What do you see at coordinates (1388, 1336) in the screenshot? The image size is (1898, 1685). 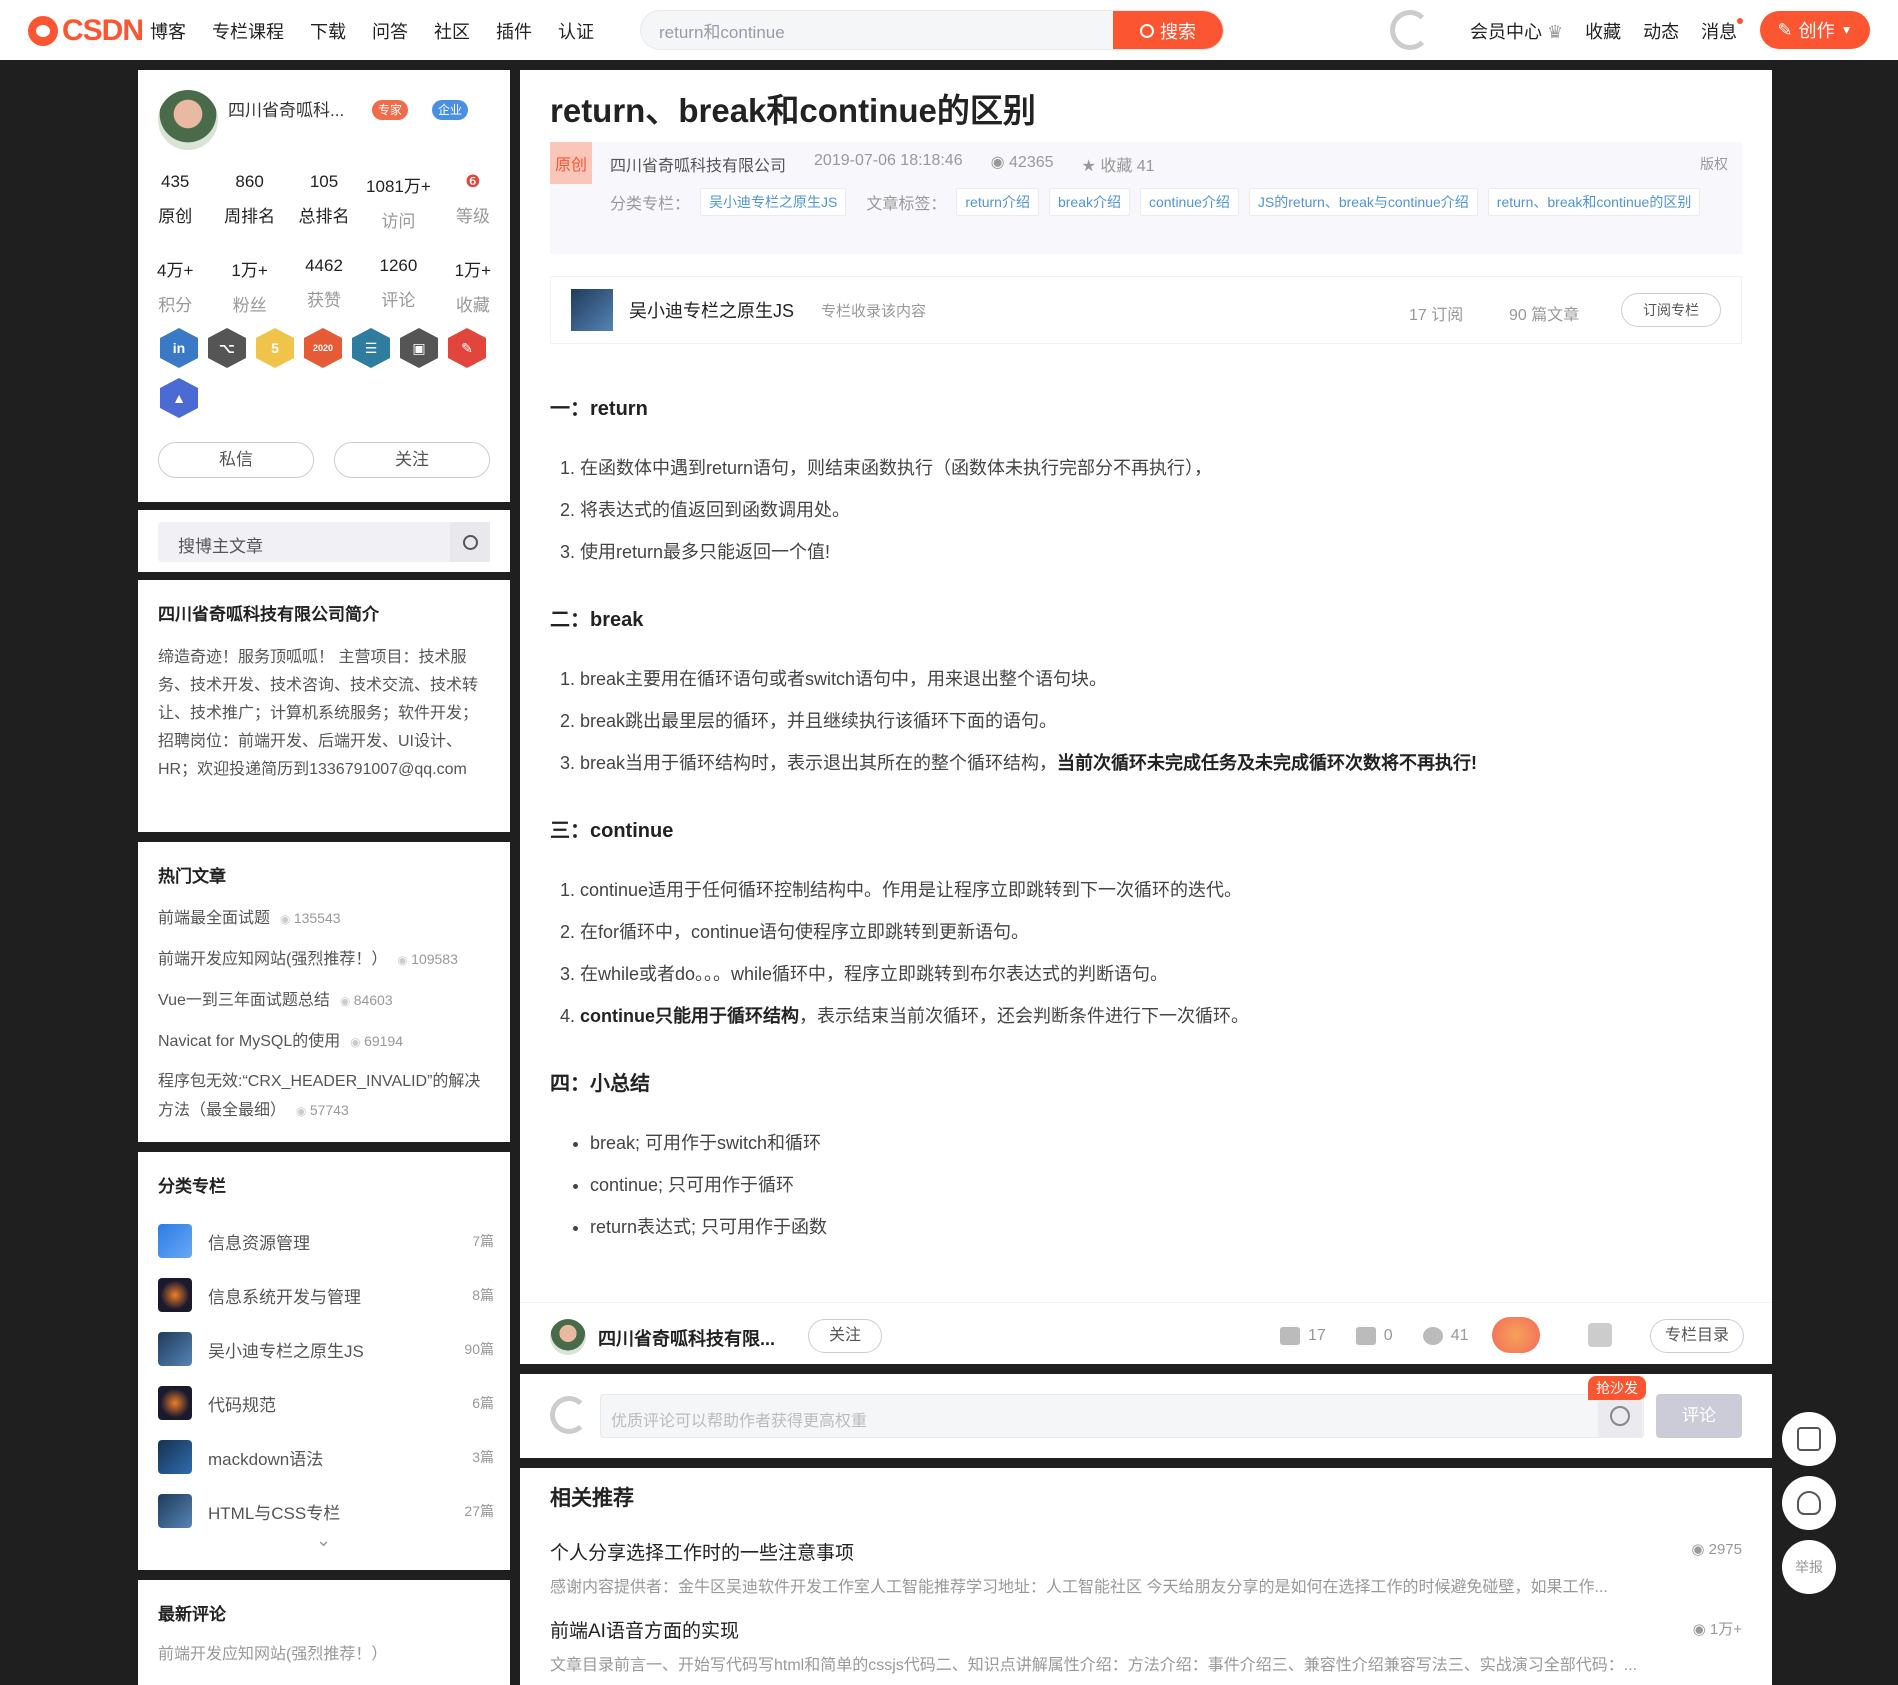 I see `comment-count: 0` at bounding box center [1388, 1336].